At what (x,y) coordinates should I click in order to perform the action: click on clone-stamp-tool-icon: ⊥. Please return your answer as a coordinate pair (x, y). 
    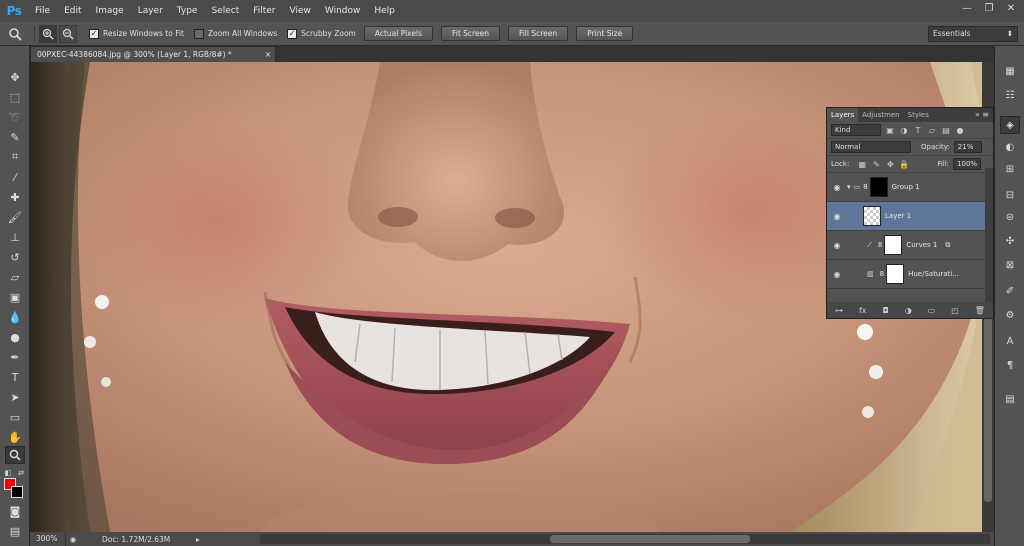
    Looking at the image, I should click on (15, 237).